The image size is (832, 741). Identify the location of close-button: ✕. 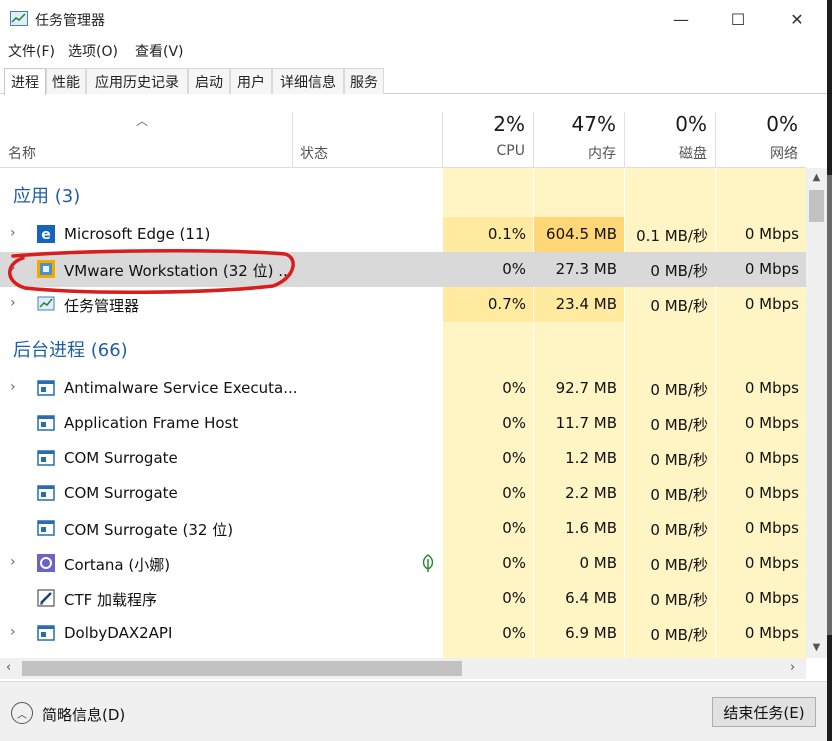
(797, 19).